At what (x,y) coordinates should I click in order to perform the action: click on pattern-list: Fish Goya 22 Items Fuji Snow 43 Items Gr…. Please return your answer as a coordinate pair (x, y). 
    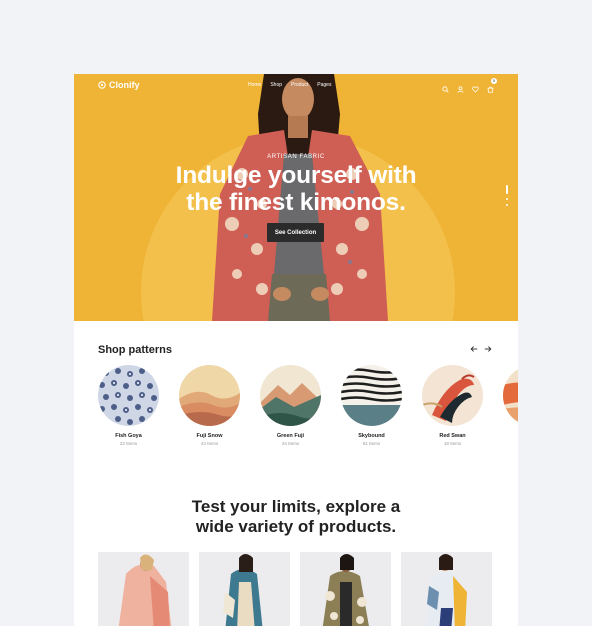
    Looking at the image, I should click on (308, 405).